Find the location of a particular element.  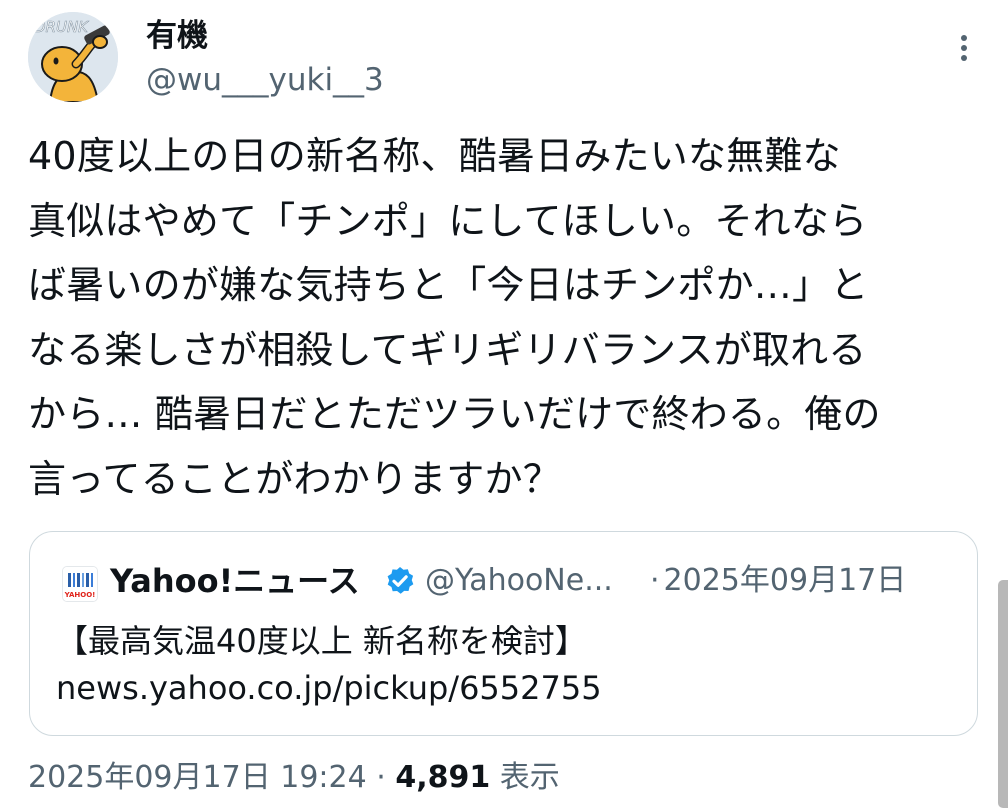

quoted-tweet-date: · 2025年09月17日 is located at coordinates (778, 581).